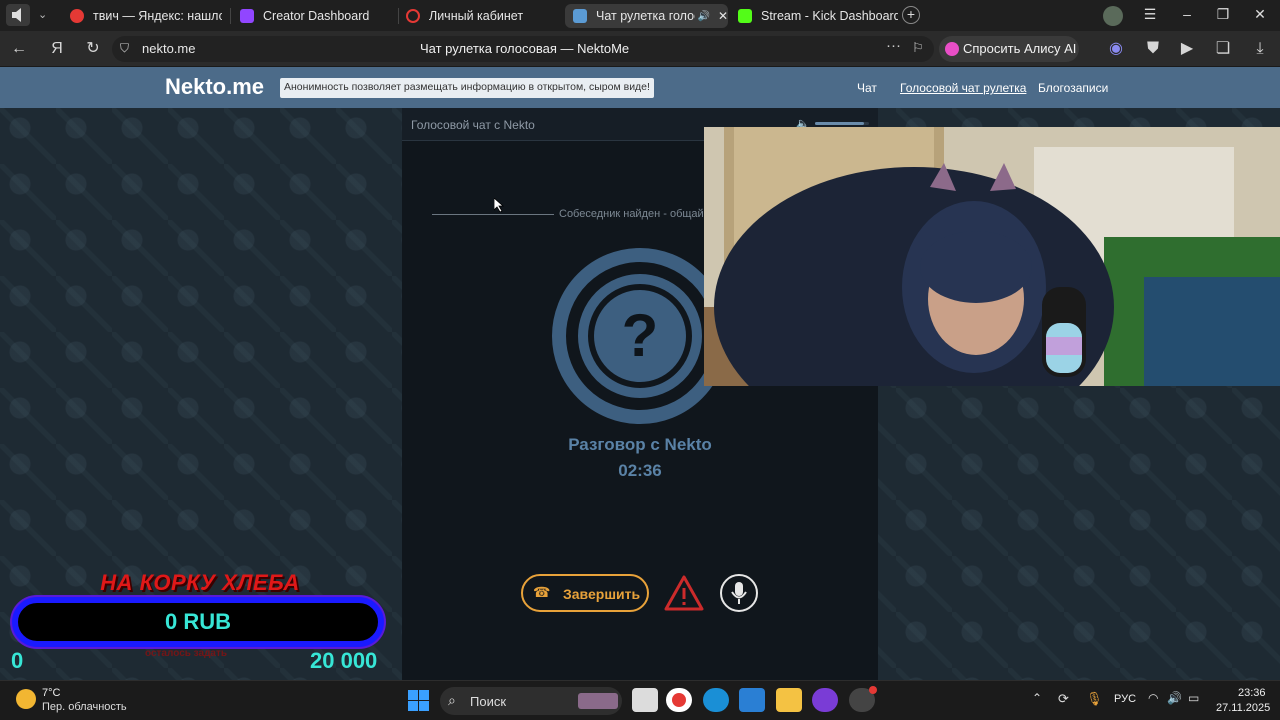 This screenshot has width=1280, height=720. What do you see at coordinates (1125, 699) in the screenshot?
I see `language-indicator: РУС` at bounding box center [1125, 699].